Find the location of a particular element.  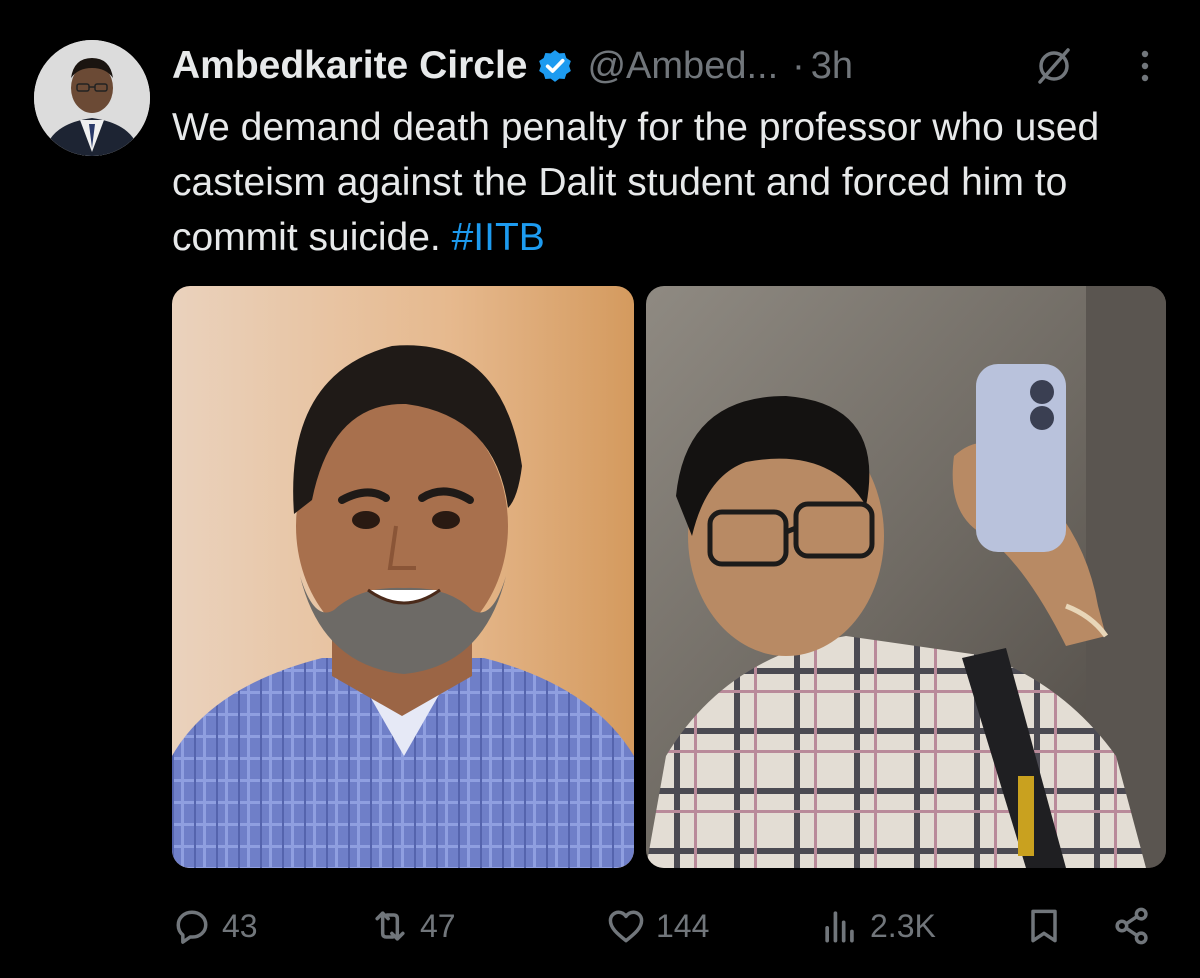

more-options-icon is located at coordinates (1145, 66).